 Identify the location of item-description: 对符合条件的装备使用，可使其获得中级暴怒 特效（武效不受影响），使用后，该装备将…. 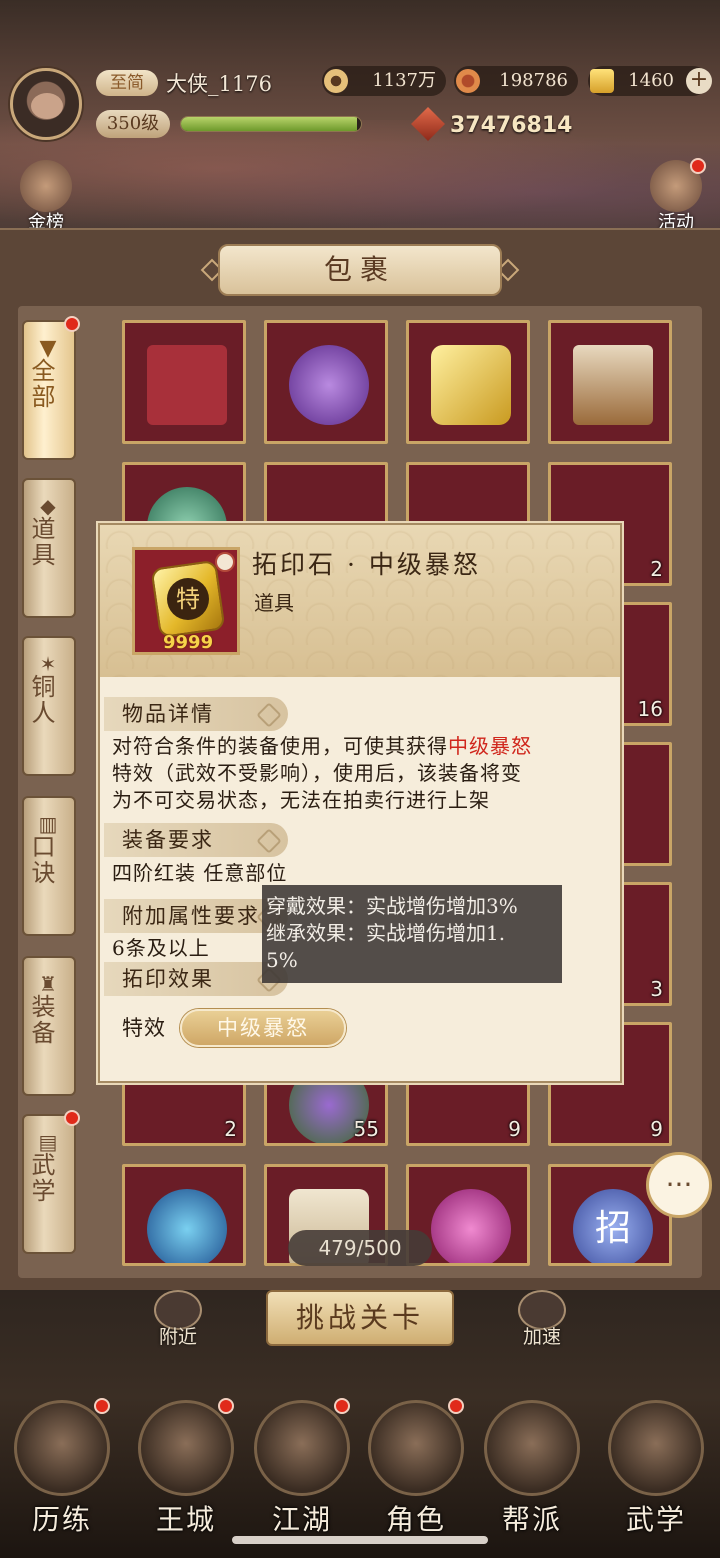
(322, 773).